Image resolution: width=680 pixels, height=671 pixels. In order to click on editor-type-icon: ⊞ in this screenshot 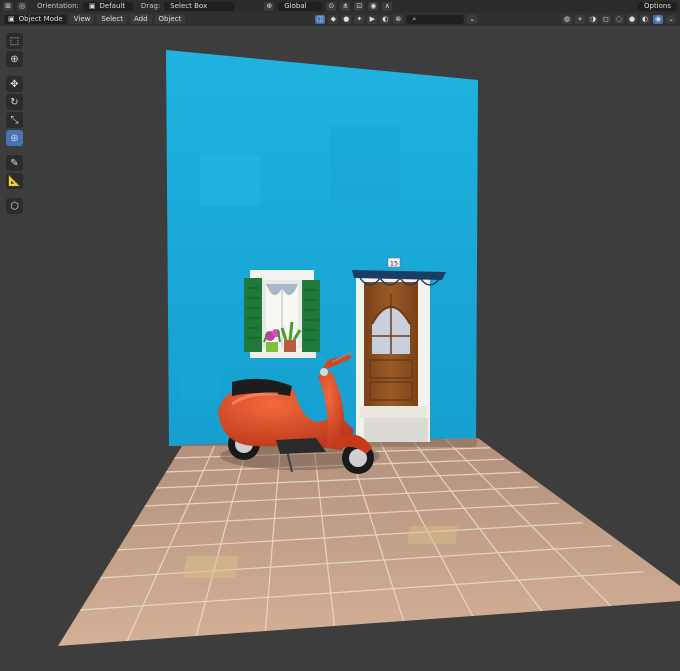, I will do `click(8, 6)`.